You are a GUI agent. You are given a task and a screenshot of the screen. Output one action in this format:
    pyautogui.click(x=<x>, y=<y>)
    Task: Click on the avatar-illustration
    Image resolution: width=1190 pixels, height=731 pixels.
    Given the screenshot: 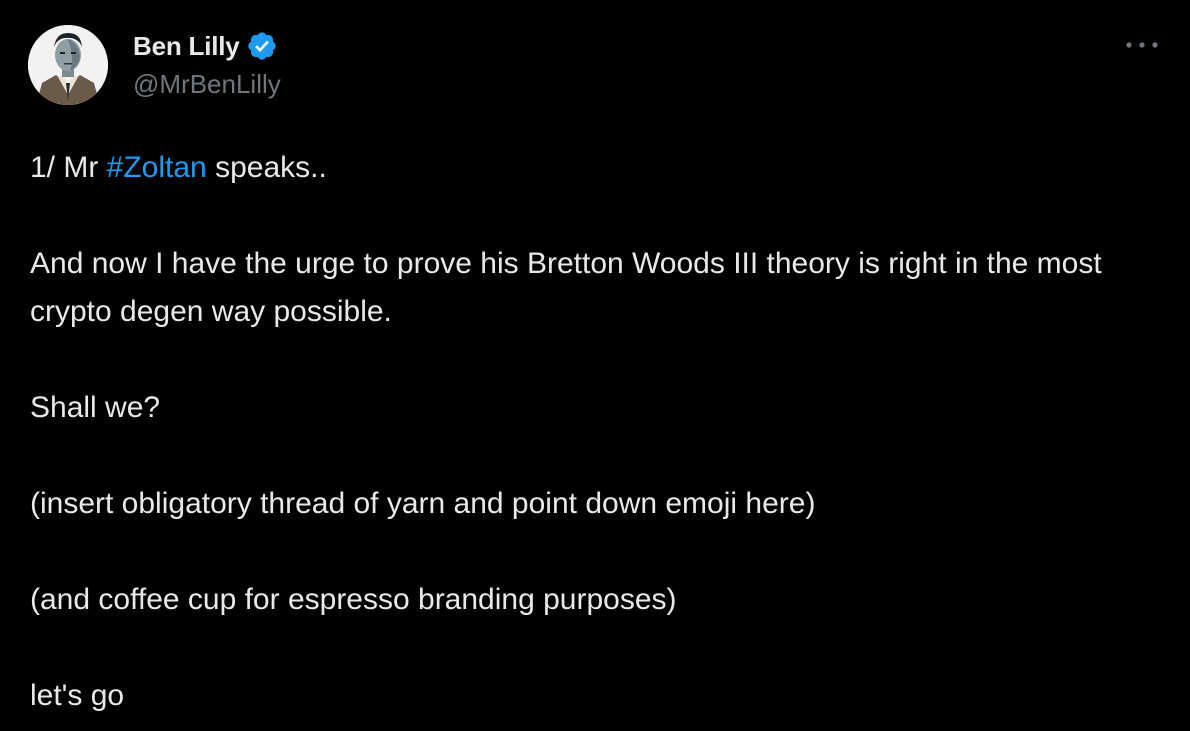 What is the action you would take?
    pyautogui.click(x=68, y=65)
    